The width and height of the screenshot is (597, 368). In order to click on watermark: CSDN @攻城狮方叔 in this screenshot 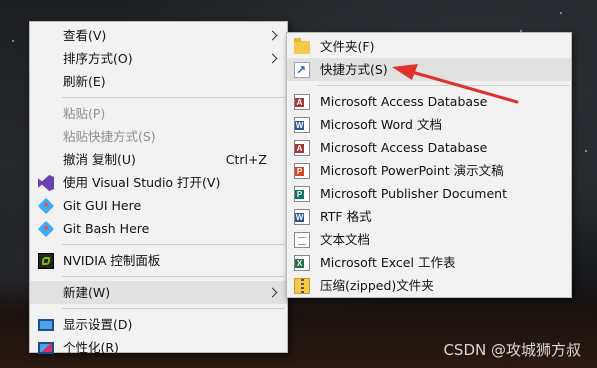, I will do `click(512, 350)`.